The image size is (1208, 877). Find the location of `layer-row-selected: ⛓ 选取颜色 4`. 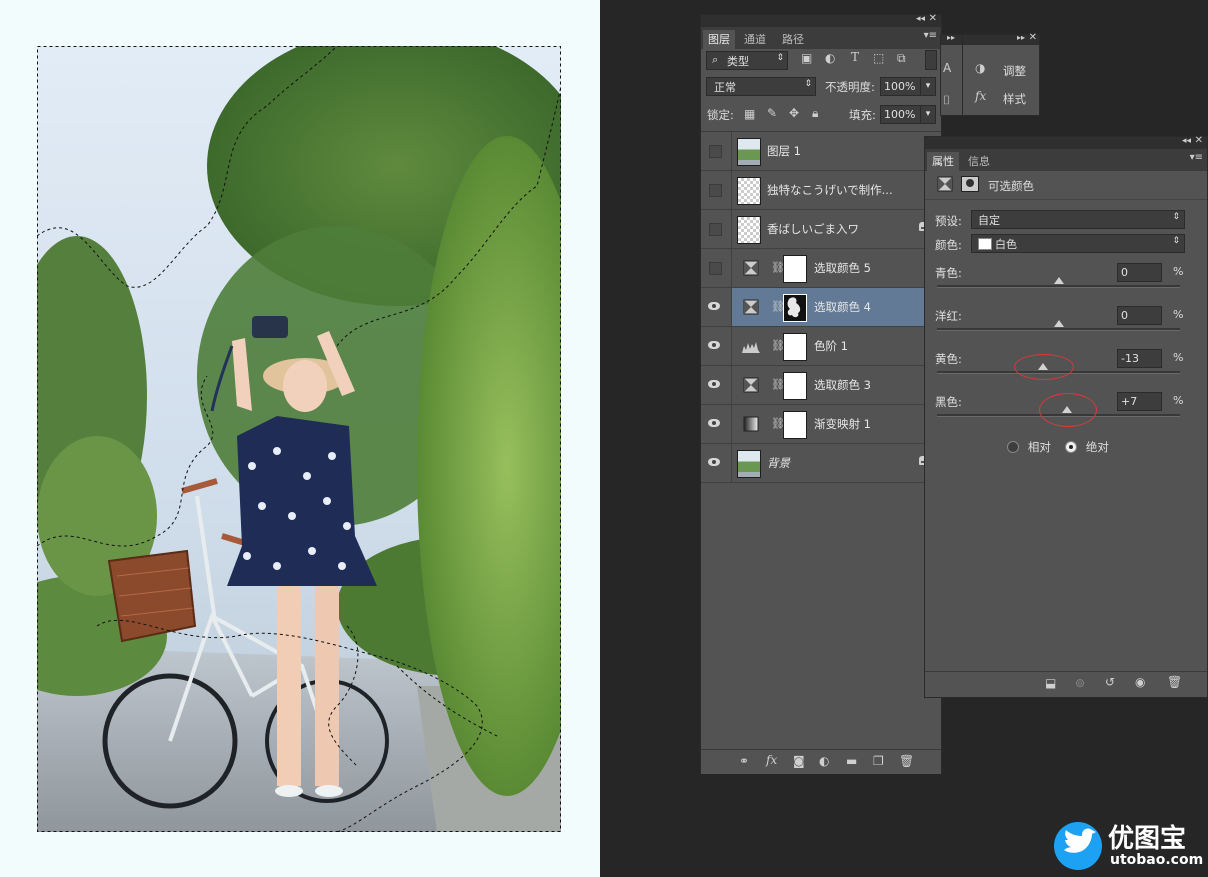

layer-row-selected: ⛓ 选取颜色 4 is located at coordinates (821, 307).